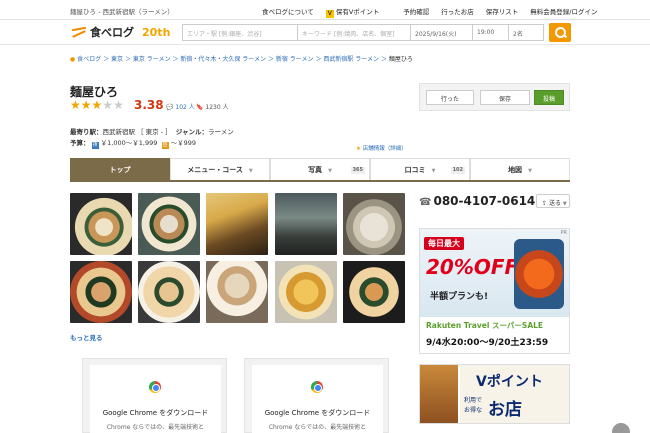 The height and width of the screenshot is (433, 650). I want to click on breadcrumb-item: 食べログ, so click(89, 59).